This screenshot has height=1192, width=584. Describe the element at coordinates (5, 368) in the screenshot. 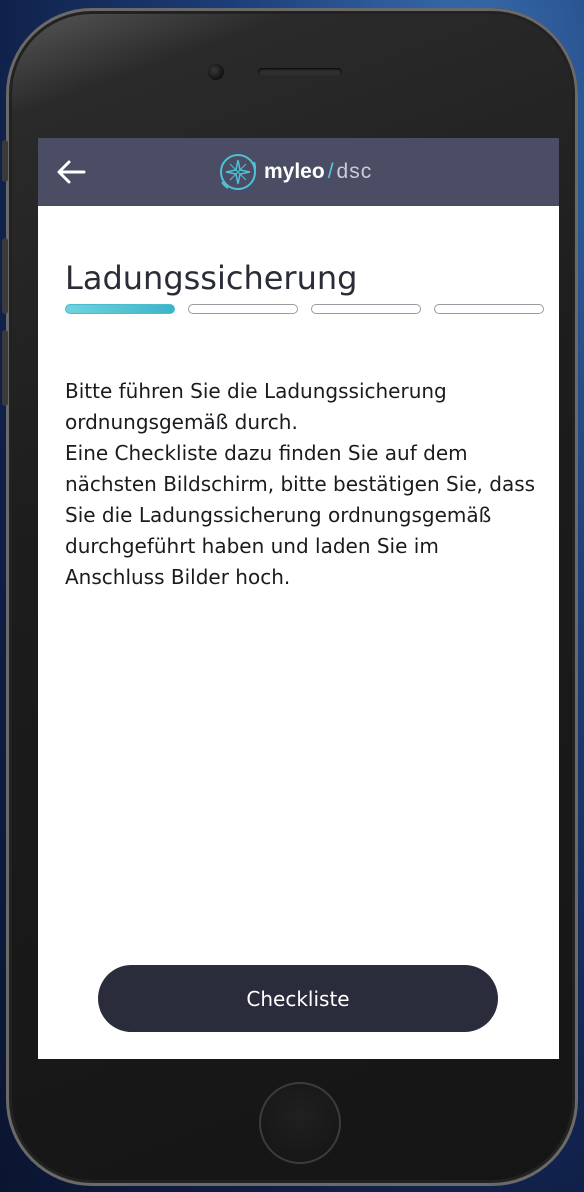

I see `volume-down-button` at that location.